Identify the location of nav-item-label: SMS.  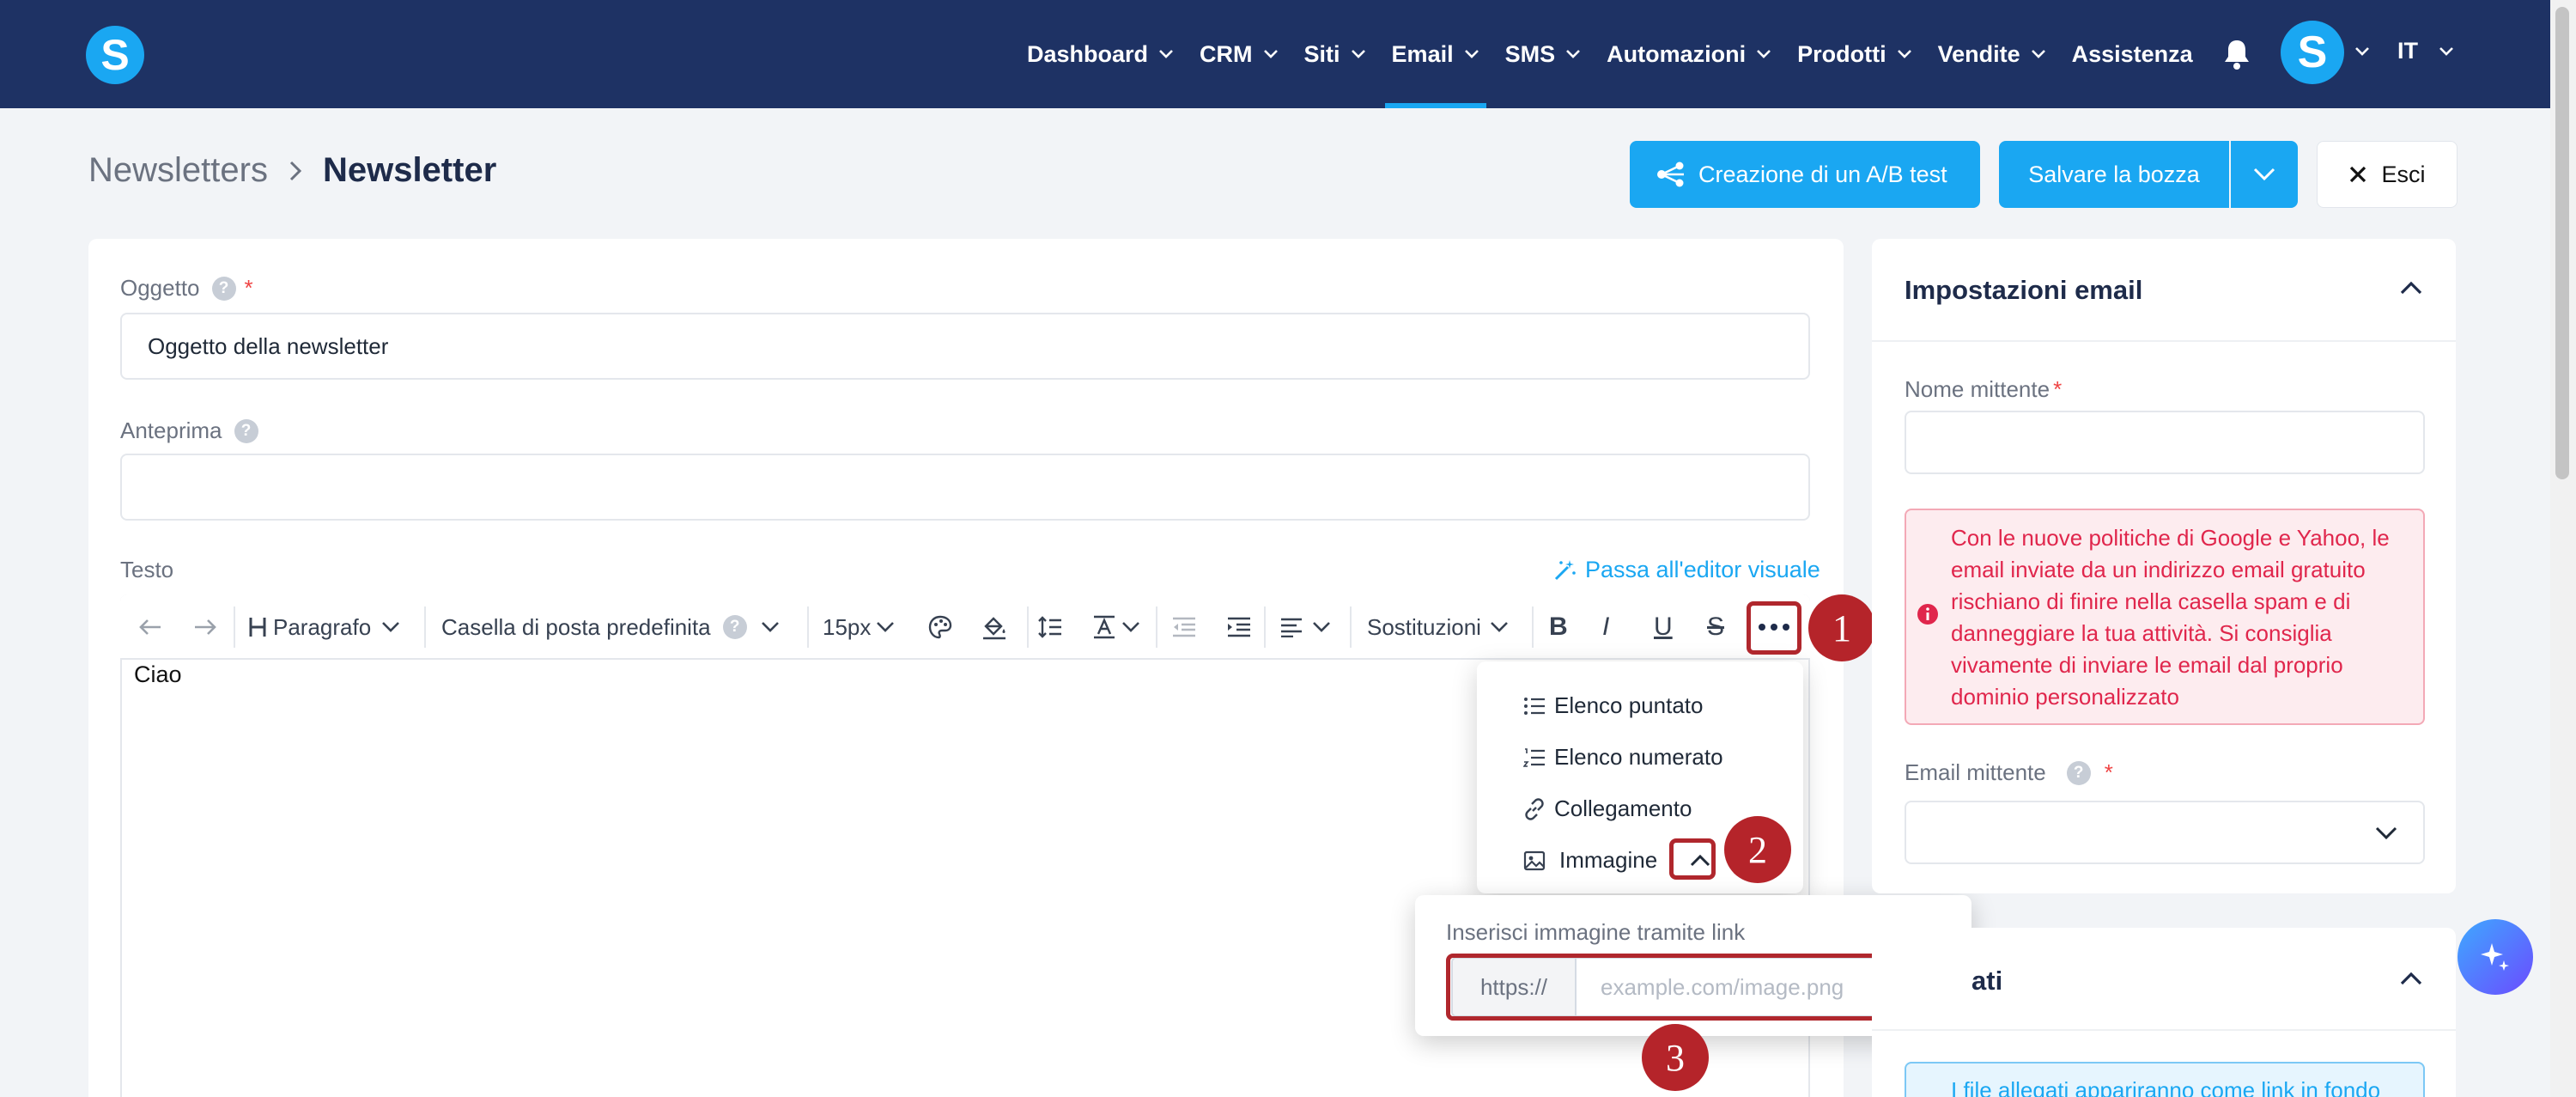
(1530, 53).